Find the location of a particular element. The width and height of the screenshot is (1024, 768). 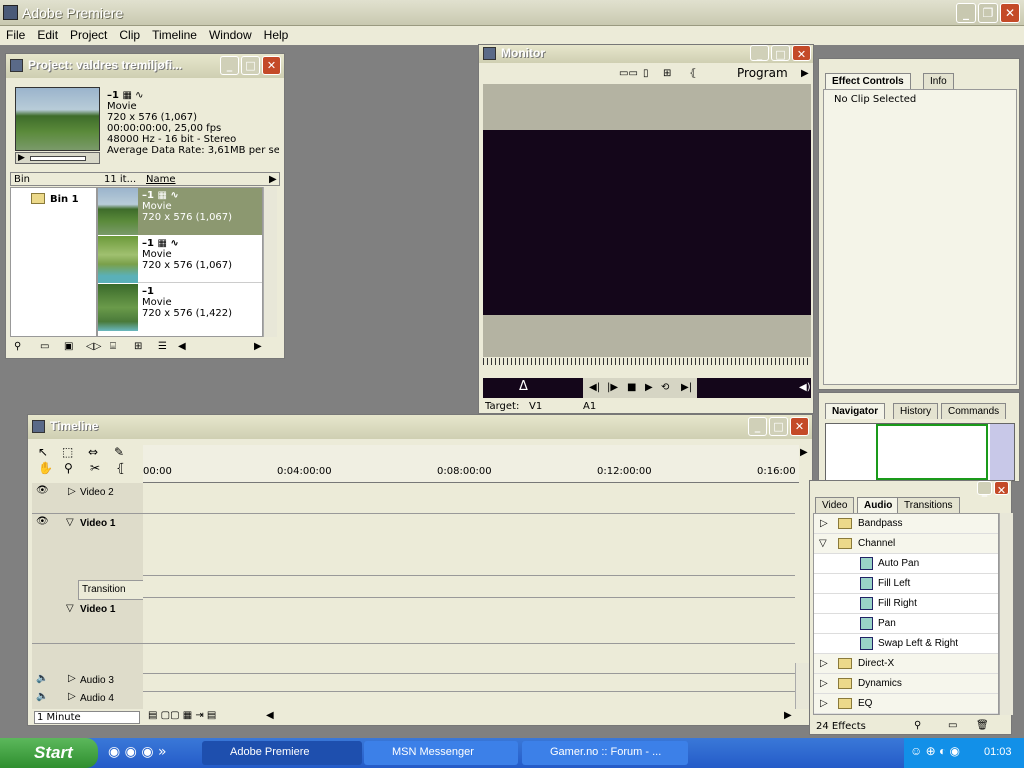

name-column-header: Name is located at coordinates (161, 179).